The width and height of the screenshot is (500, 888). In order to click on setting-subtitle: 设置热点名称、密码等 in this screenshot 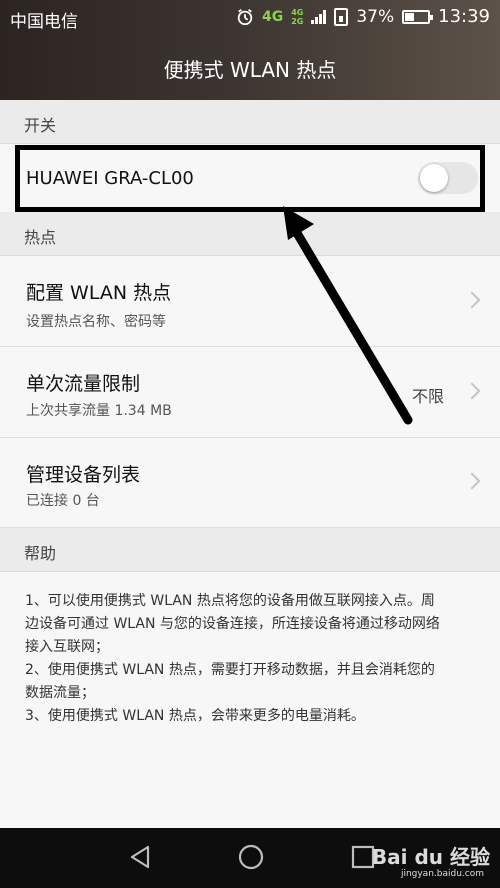, I will do `click(96, 322)`.